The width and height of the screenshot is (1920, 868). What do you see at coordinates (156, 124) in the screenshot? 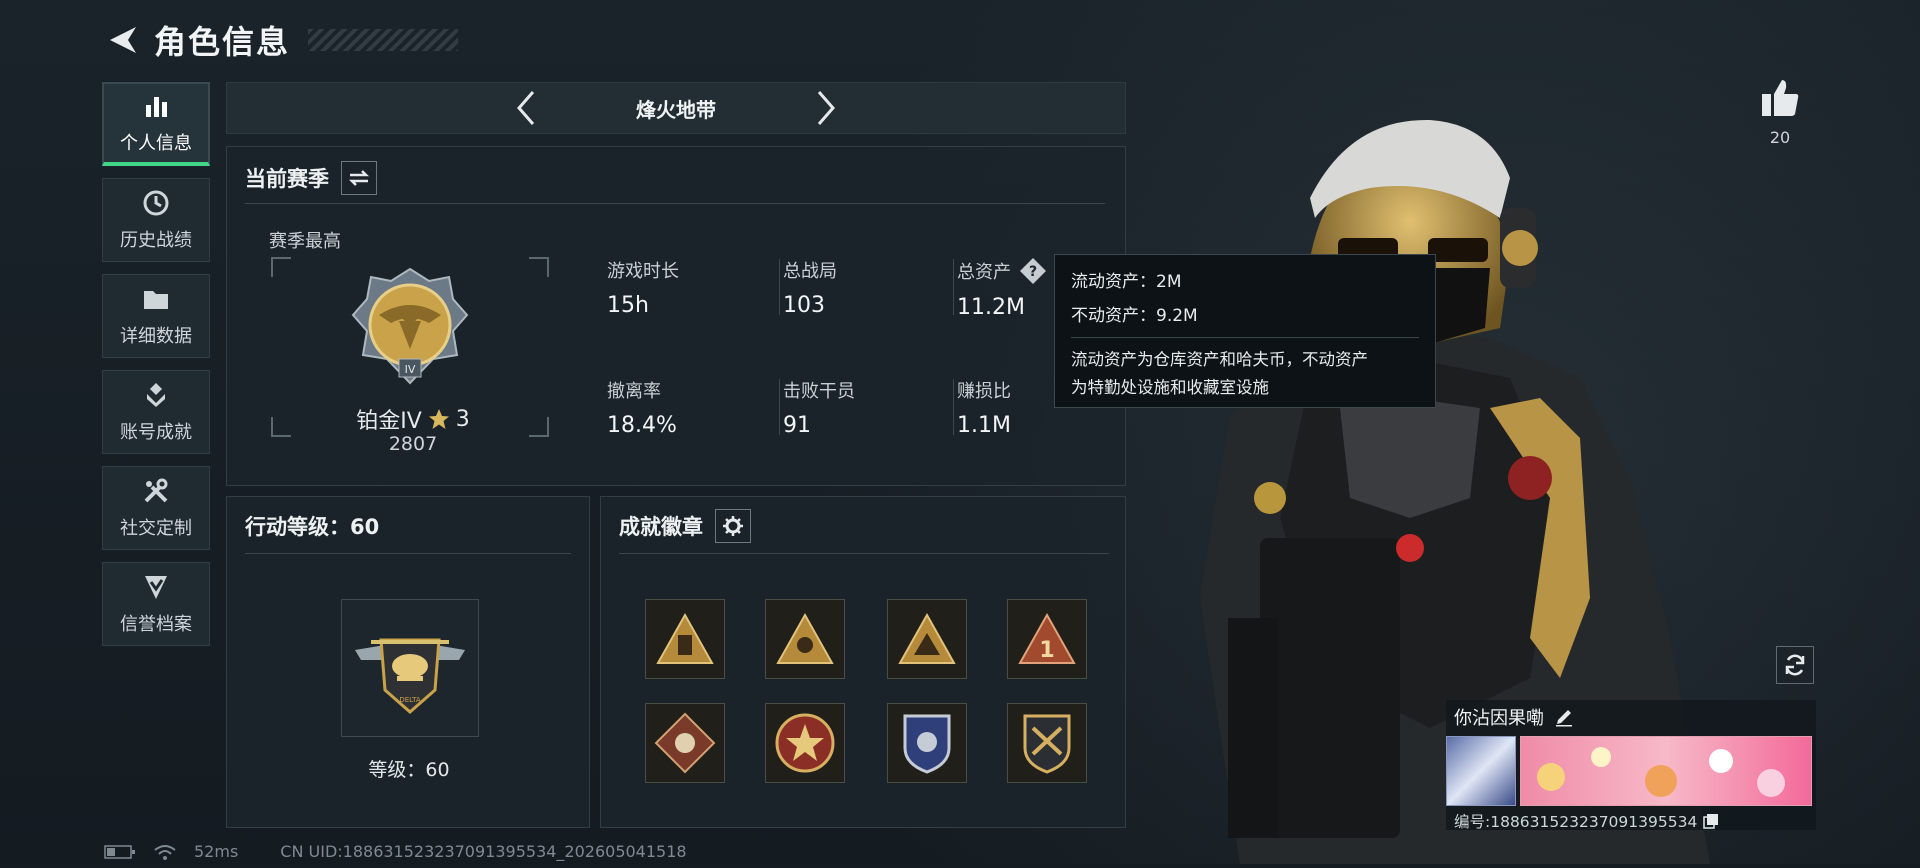
I see `nav-item-profile: 个人信息` at bounding box center [156, 124].